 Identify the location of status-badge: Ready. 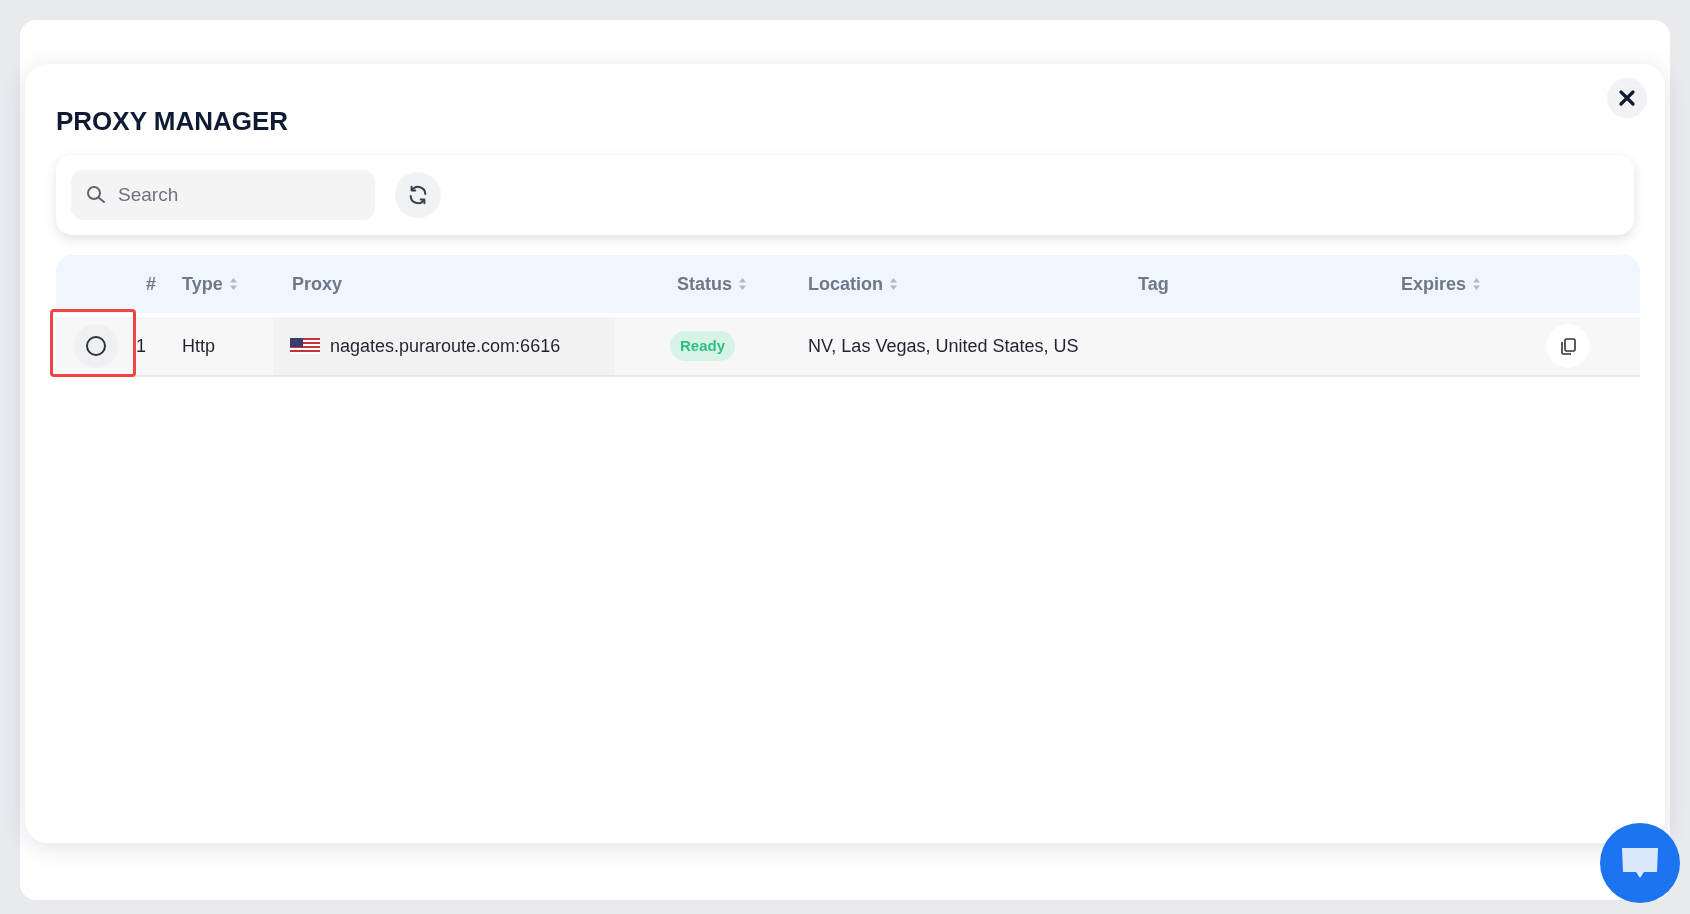
(703, 346).